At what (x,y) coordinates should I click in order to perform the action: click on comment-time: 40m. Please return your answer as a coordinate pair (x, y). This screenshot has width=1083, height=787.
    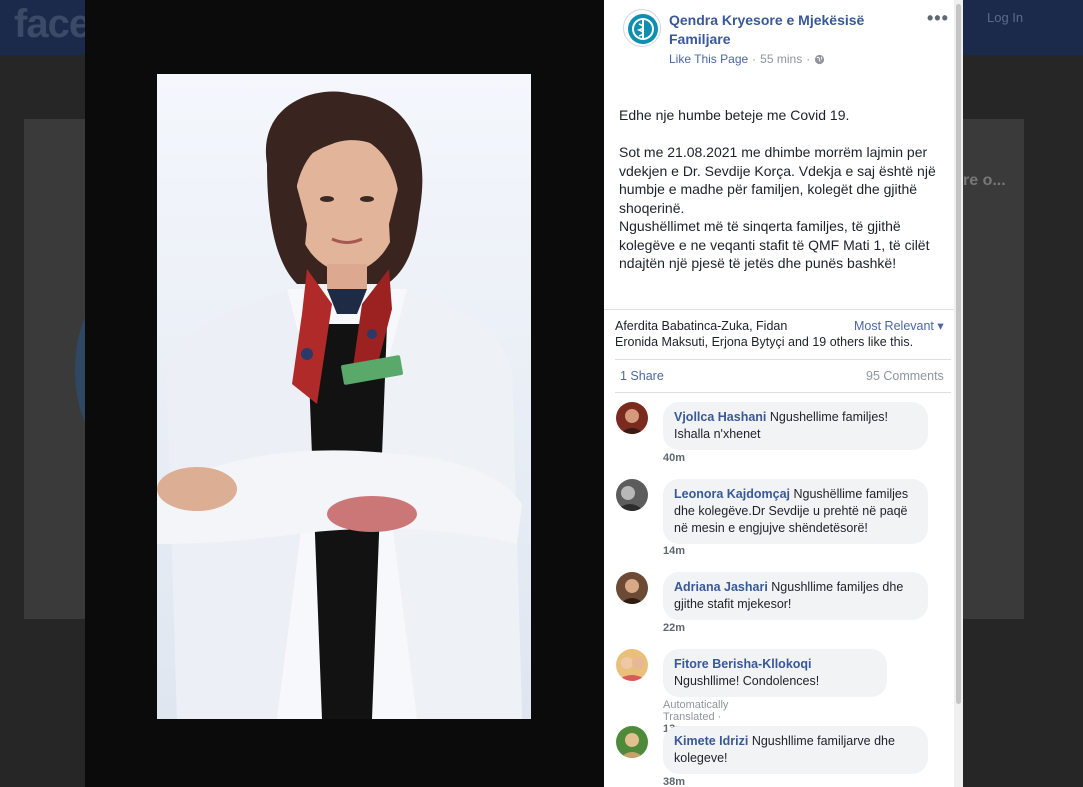
    Looking at the image, I should click on (674, 458).